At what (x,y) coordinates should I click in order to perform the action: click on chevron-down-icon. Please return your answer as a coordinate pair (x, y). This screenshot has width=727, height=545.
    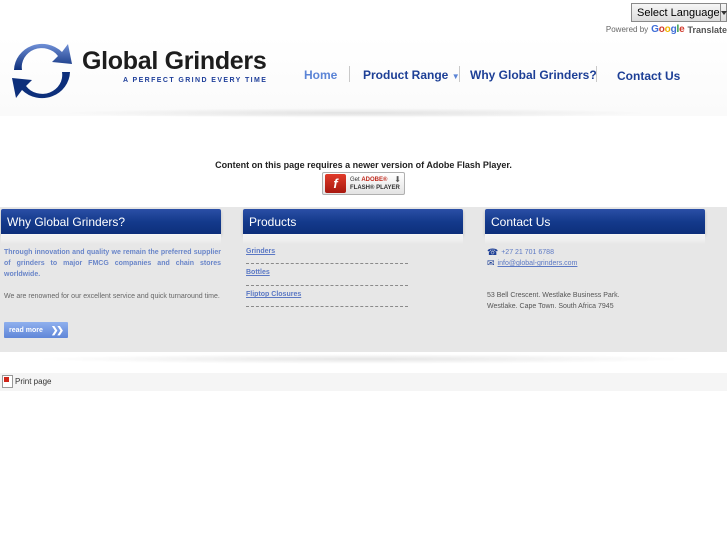
    Looking at the image, I should click on (723, 12).